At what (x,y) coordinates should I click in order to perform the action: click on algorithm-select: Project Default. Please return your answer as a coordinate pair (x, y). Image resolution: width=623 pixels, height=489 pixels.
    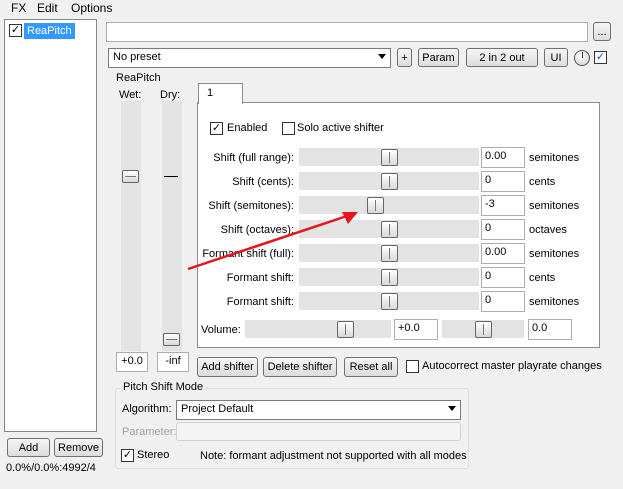
    Looking at the image, I should click on (318, 410).